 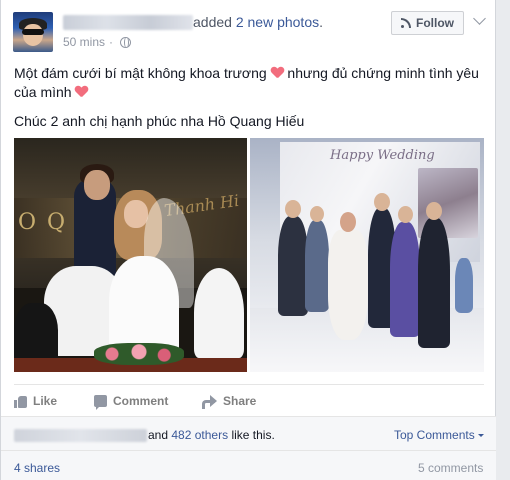 I want to click on likes-suffix: like this., so click(x=253, y=435).